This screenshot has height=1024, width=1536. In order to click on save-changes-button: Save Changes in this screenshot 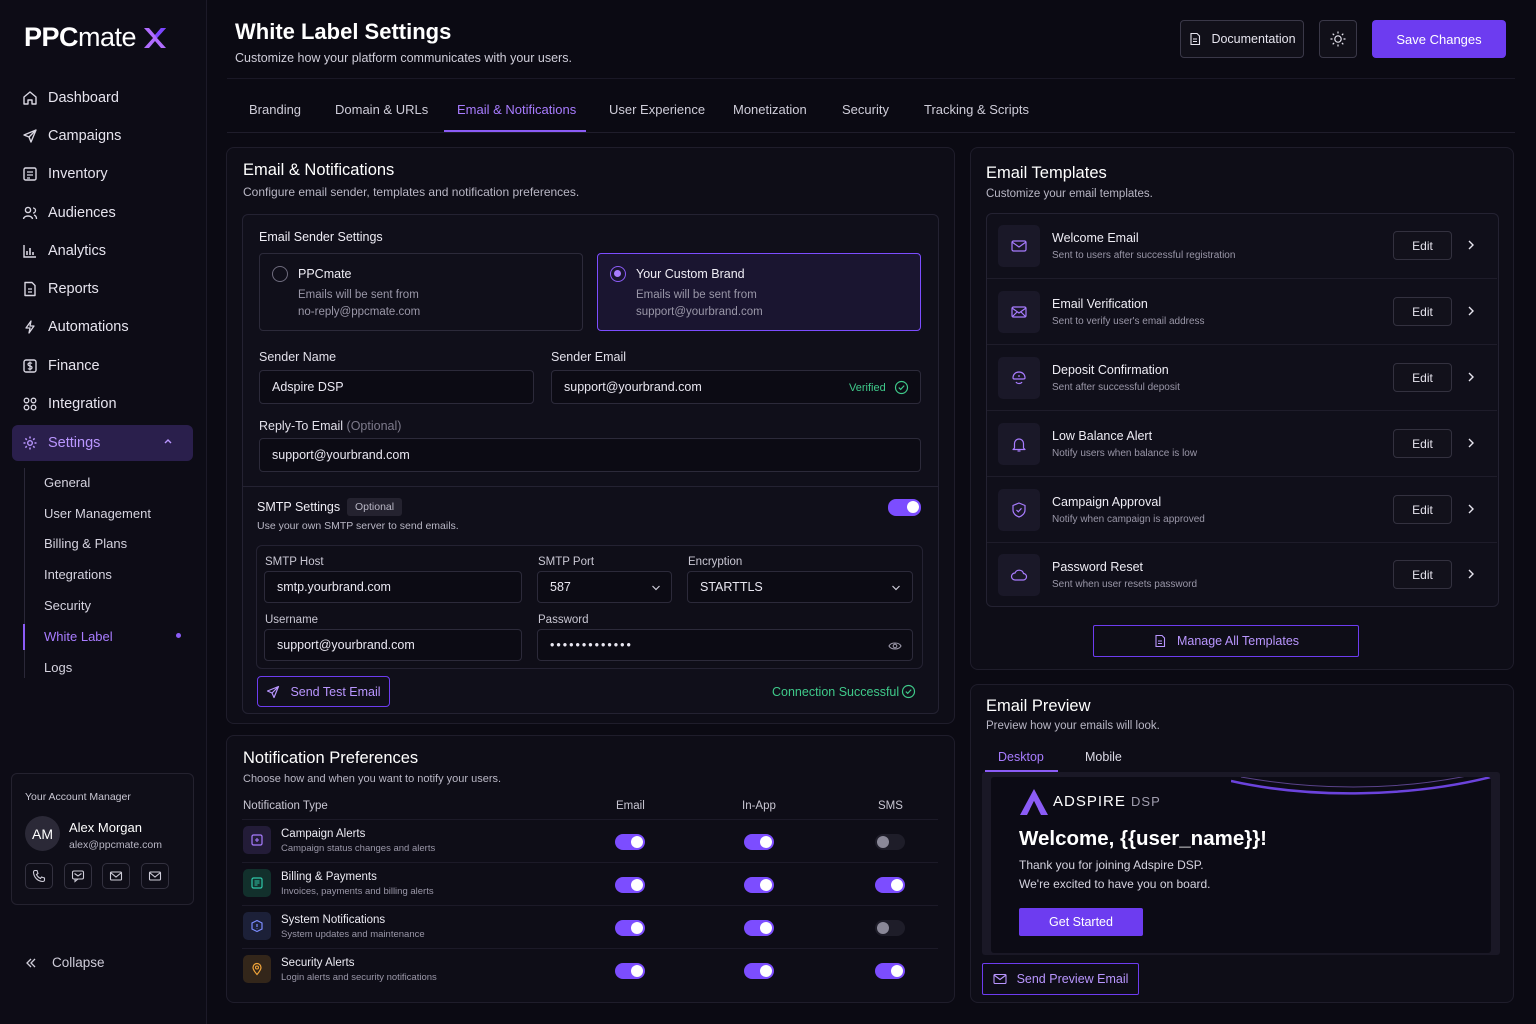, I will do `click(1439, 39)`.